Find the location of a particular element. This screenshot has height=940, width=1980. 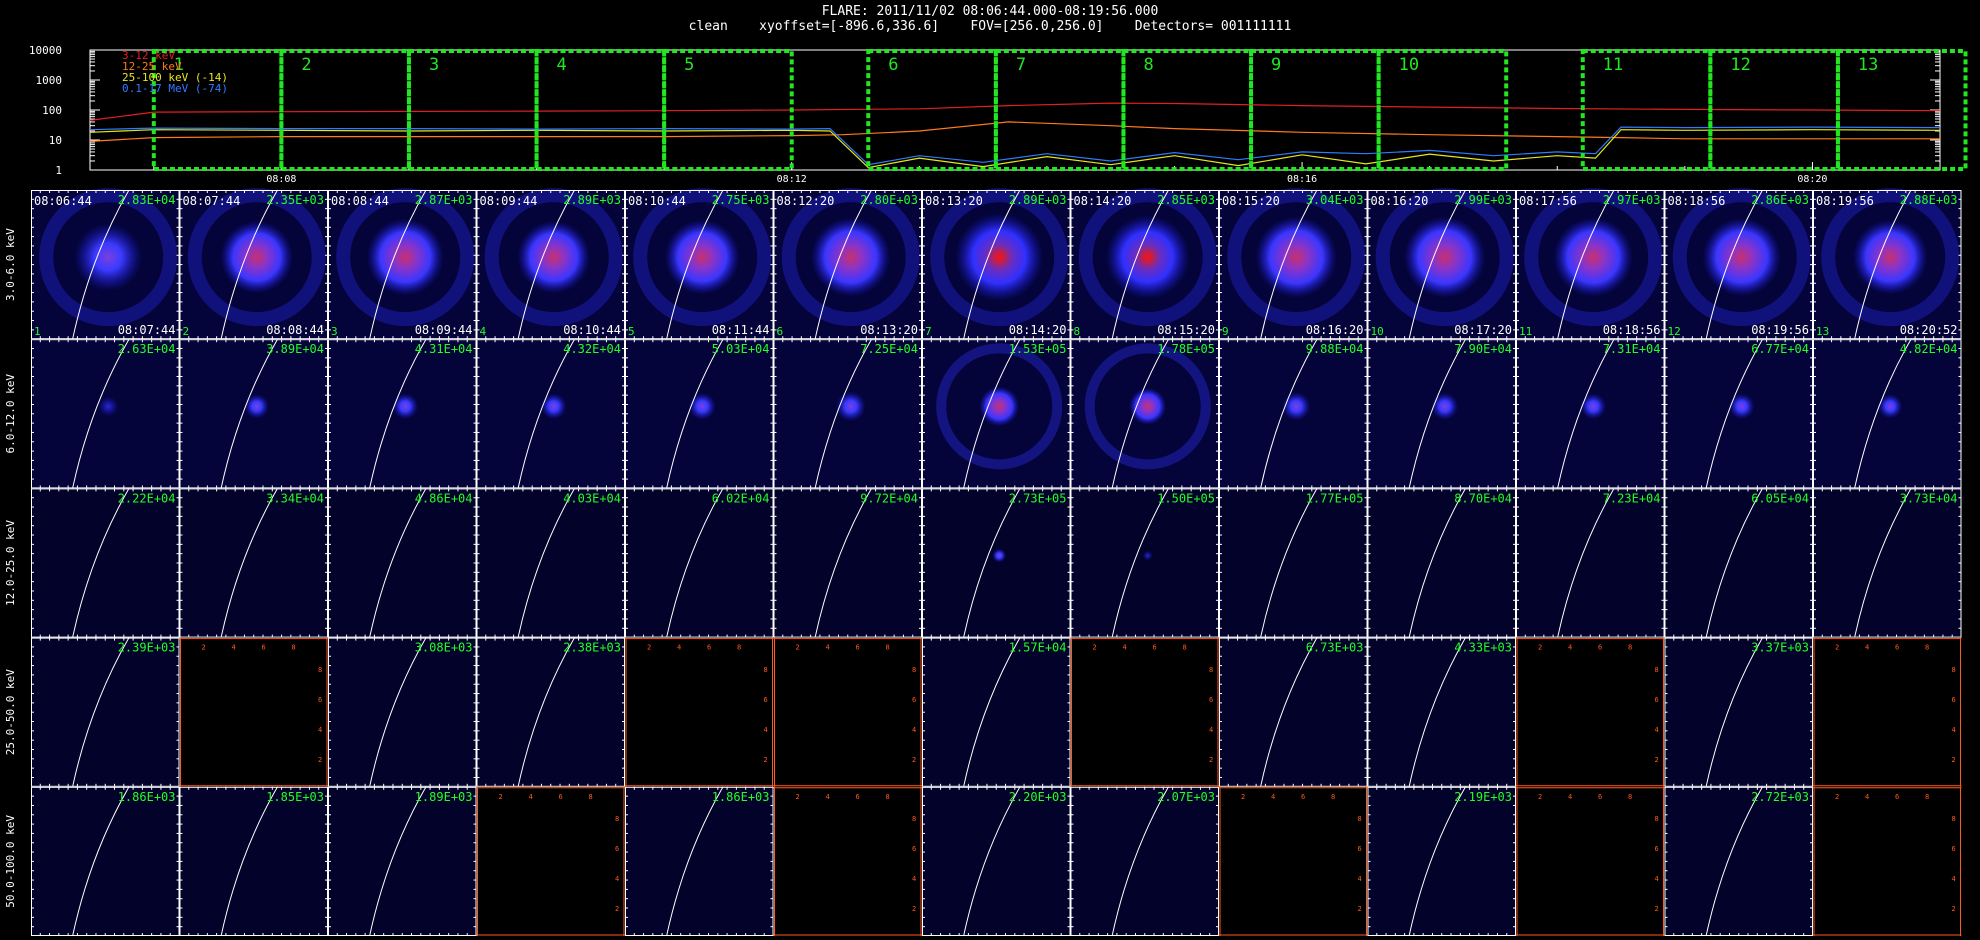

panel-number: 13 is located at coordinates (1822, 331).